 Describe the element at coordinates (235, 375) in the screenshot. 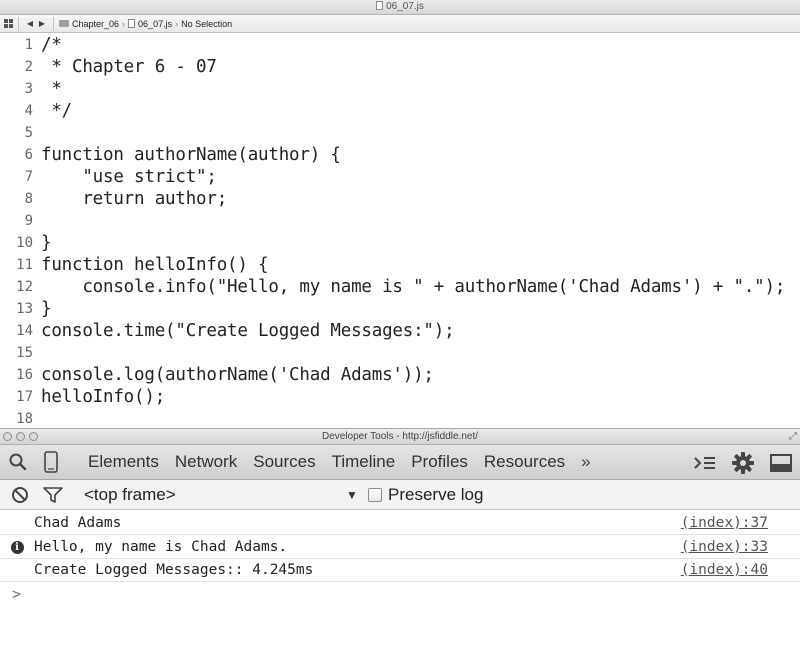

I see `code-text: console.log(authorName('Chad Adams'));` at that location.